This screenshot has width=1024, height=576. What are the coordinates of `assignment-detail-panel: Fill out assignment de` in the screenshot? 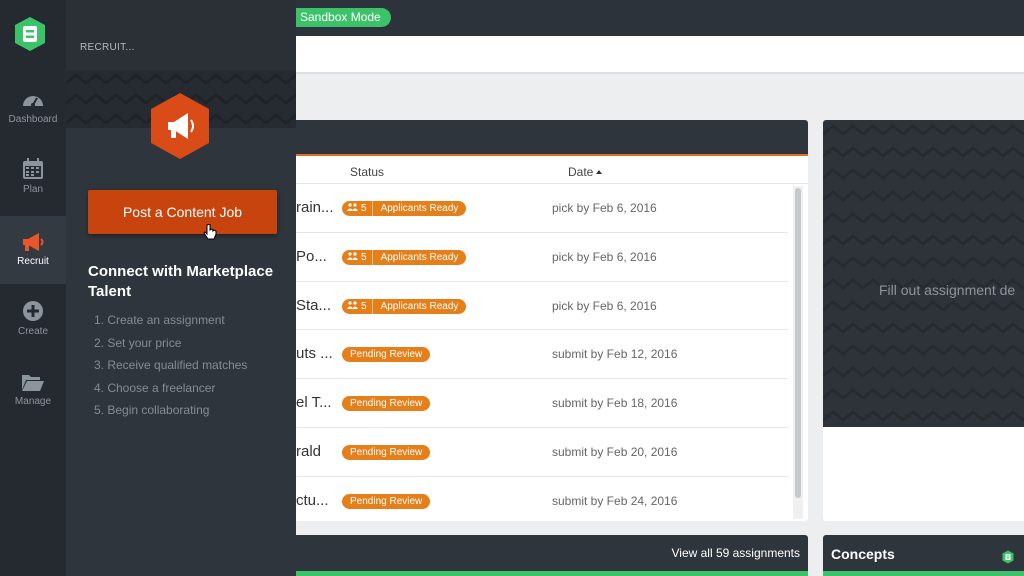 It's located at (923, 273).